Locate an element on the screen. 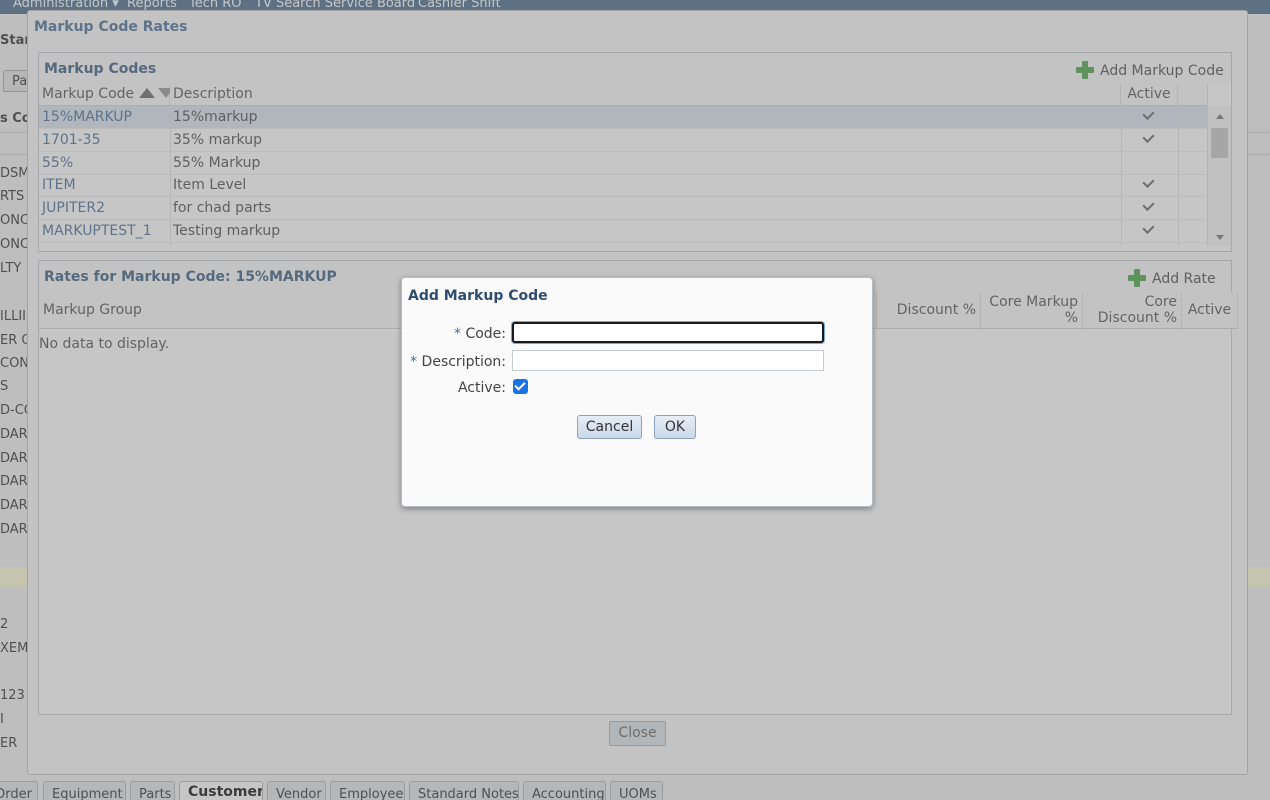  description-label: * Description: is located at coordinates (458, 362).